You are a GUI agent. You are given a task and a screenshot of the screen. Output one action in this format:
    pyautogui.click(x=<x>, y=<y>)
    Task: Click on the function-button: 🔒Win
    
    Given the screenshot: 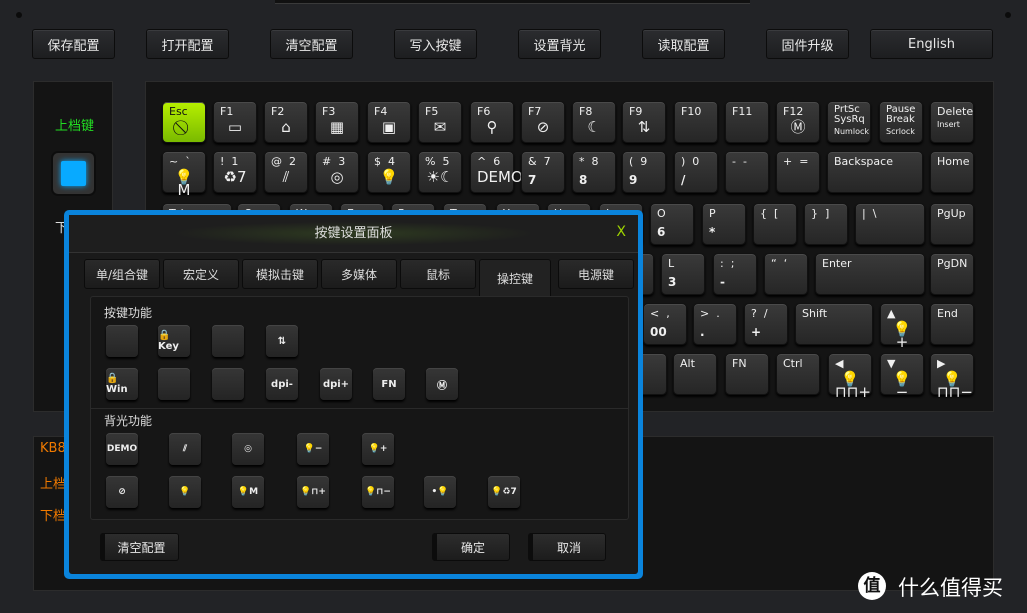 What is the action you would take?
    pyautogui.click(x=122, y=384)
    